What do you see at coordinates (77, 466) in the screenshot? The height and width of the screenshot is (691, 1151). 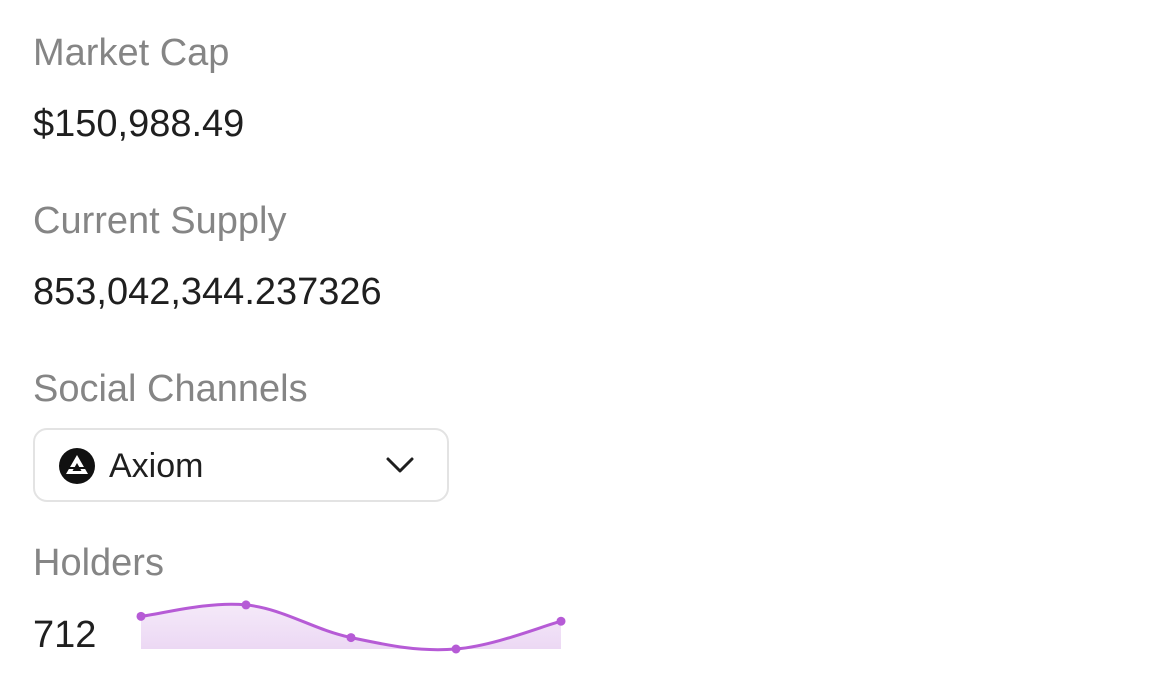 I see `axiom-logo-icon` at bounding box center [77, 466].